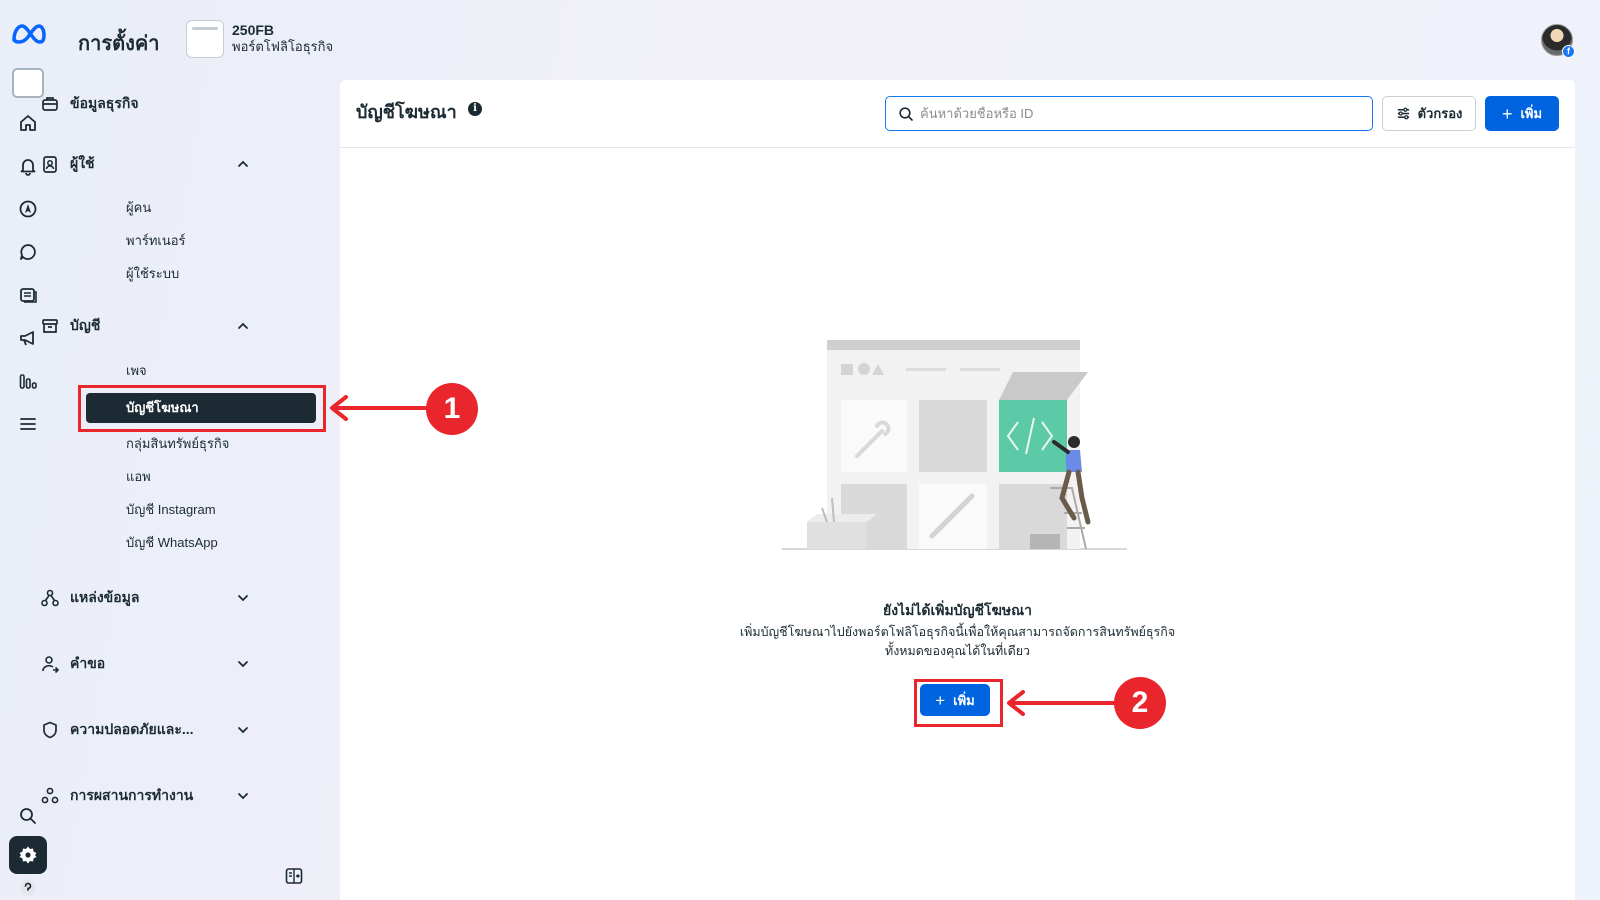  I want to click on empty-state-description-line2: ทั้งหมดของคุณได้ในที่เดียว, so click(957, 651).